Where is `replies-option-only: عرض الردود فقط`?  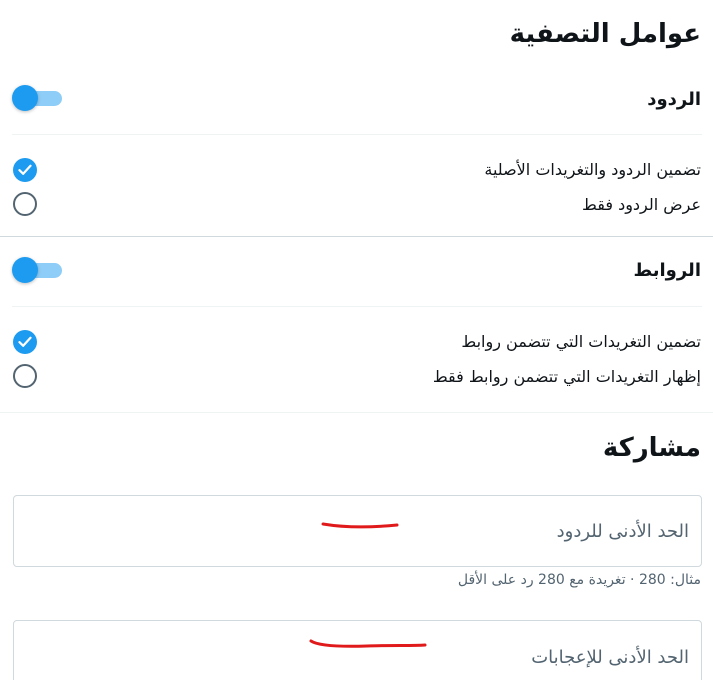
replies-option-only: عرض الردود فقط is located at coordinates (641, 205).